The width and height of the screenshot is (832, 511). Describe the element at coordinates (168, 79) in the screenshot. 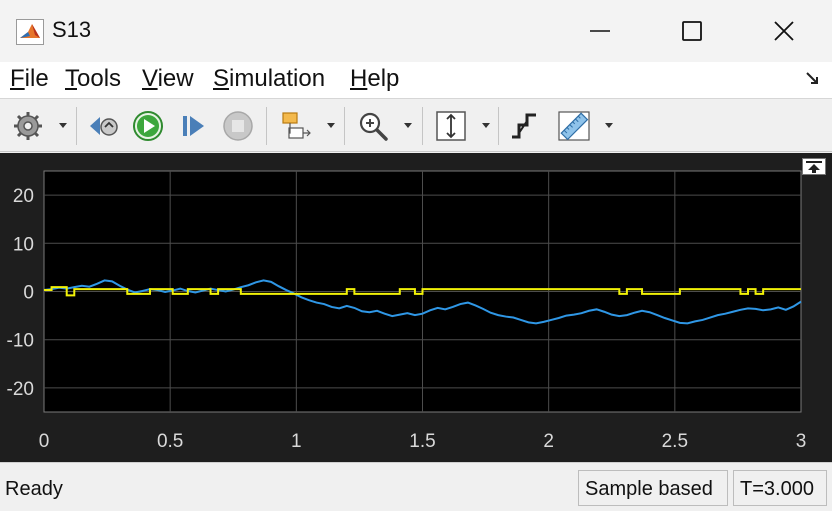

I see `menu-view: View` at that location.